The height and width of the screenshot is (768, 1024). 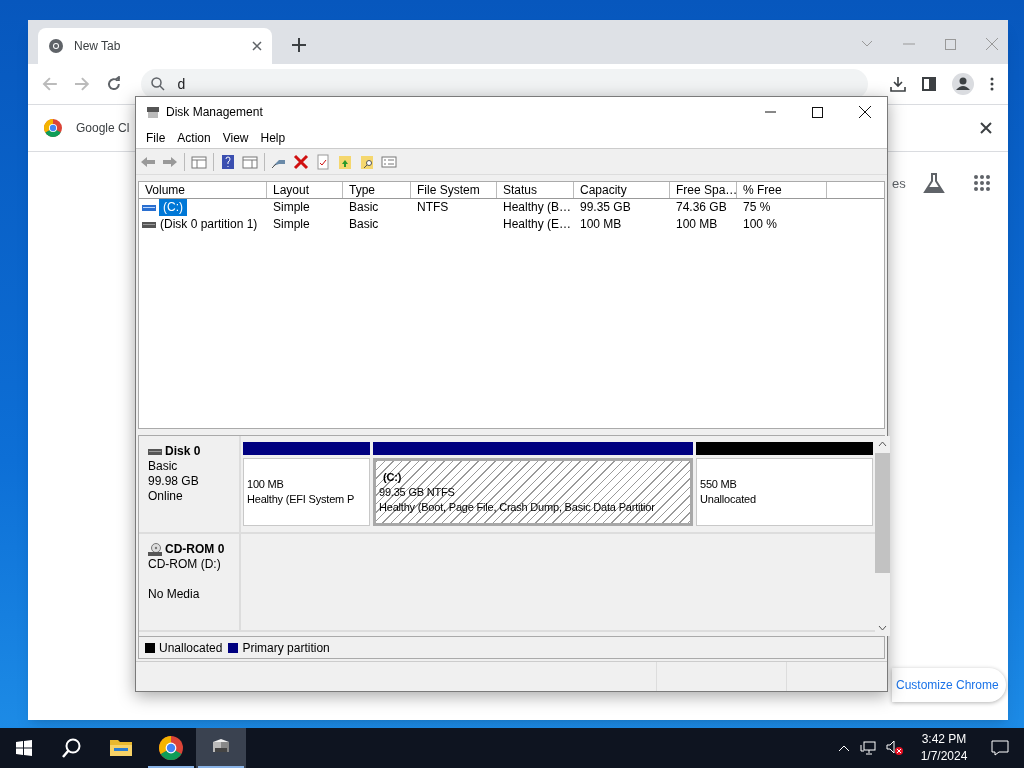 I want to click on scrollbar, so click(x=882, y=536).